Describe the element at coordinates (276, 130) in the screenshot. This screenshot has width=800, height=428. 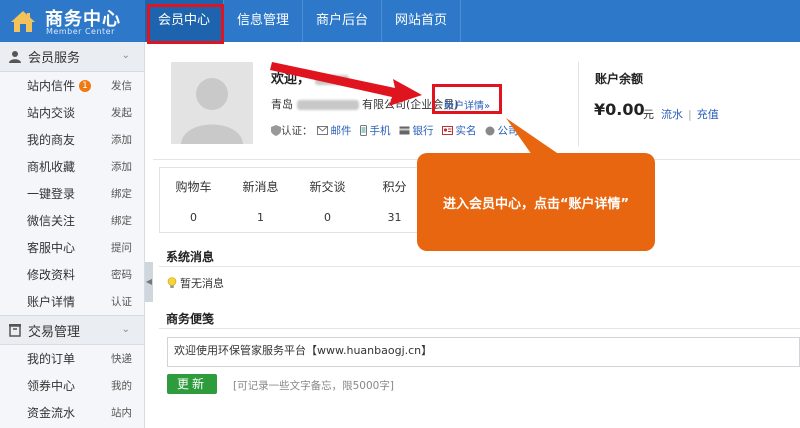
I see `shield-icon` at that location.